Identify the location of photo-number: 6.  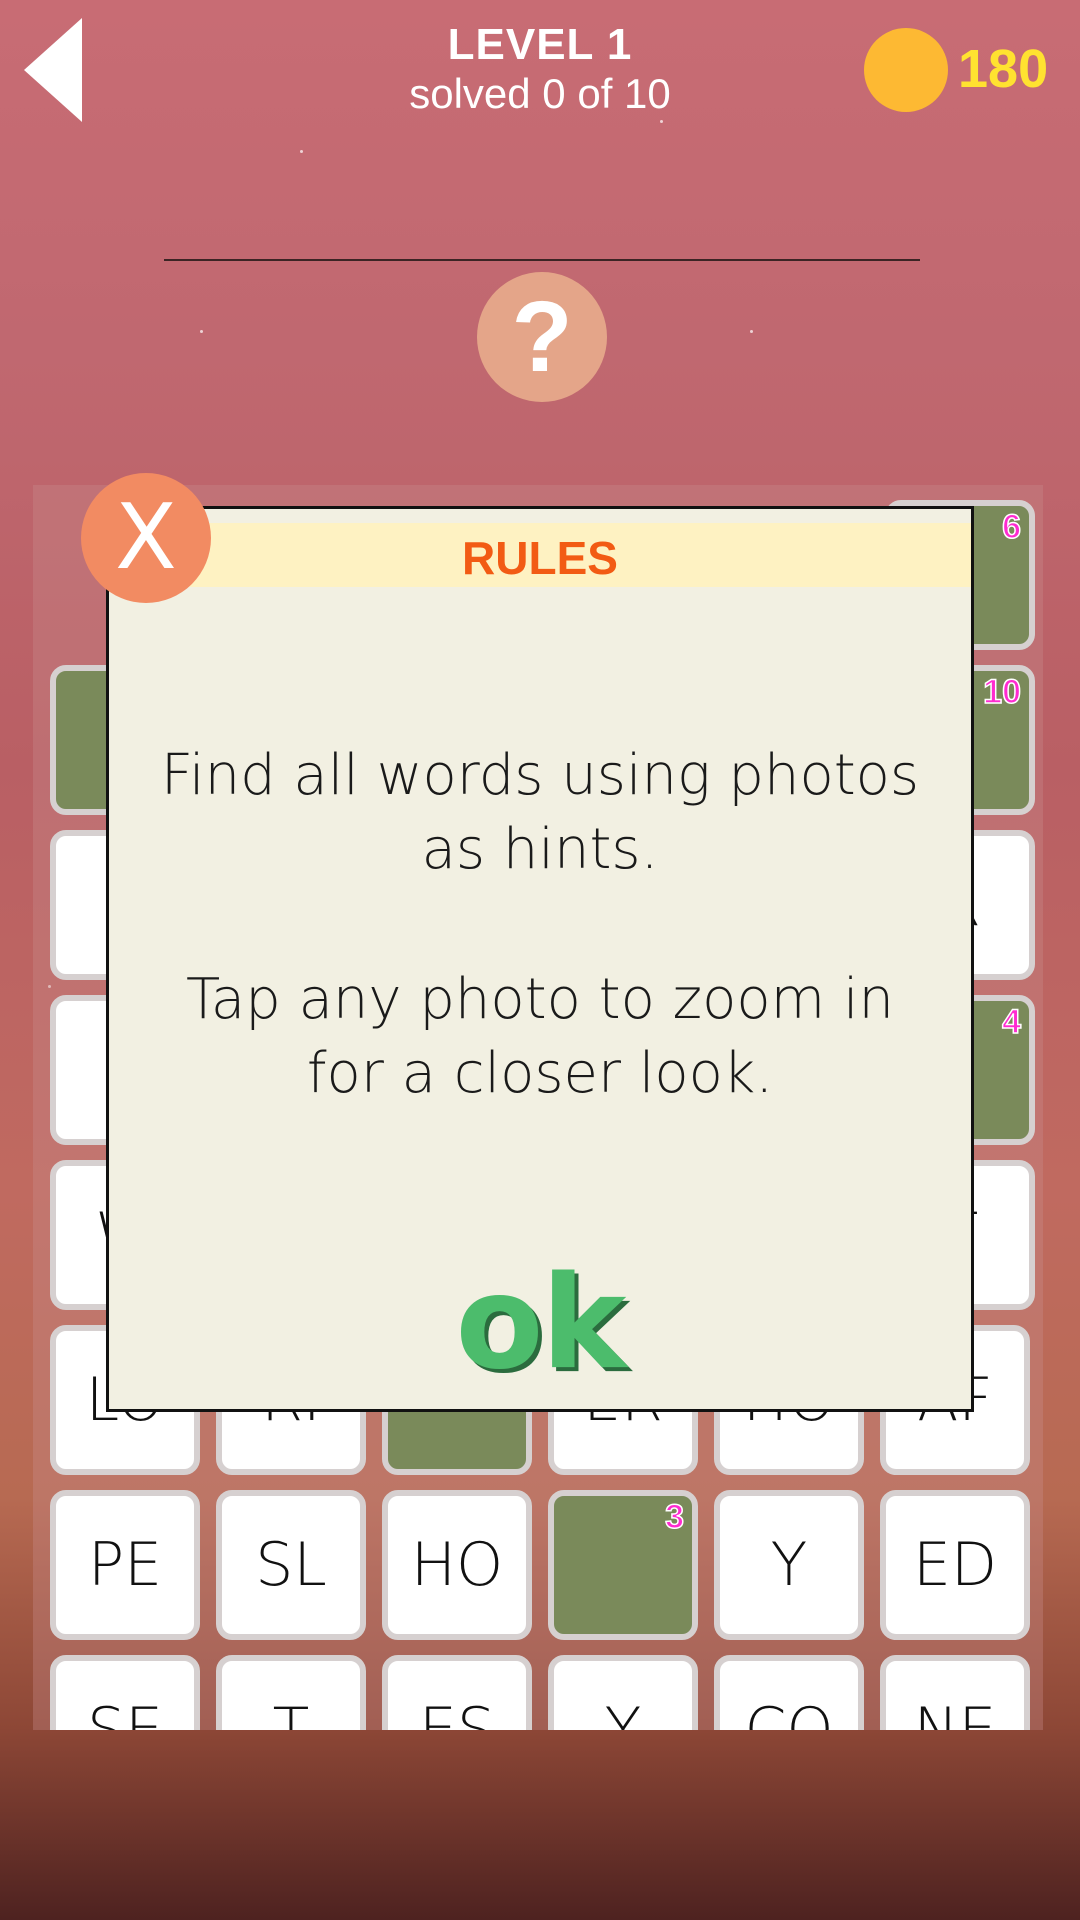
(1011, 527).